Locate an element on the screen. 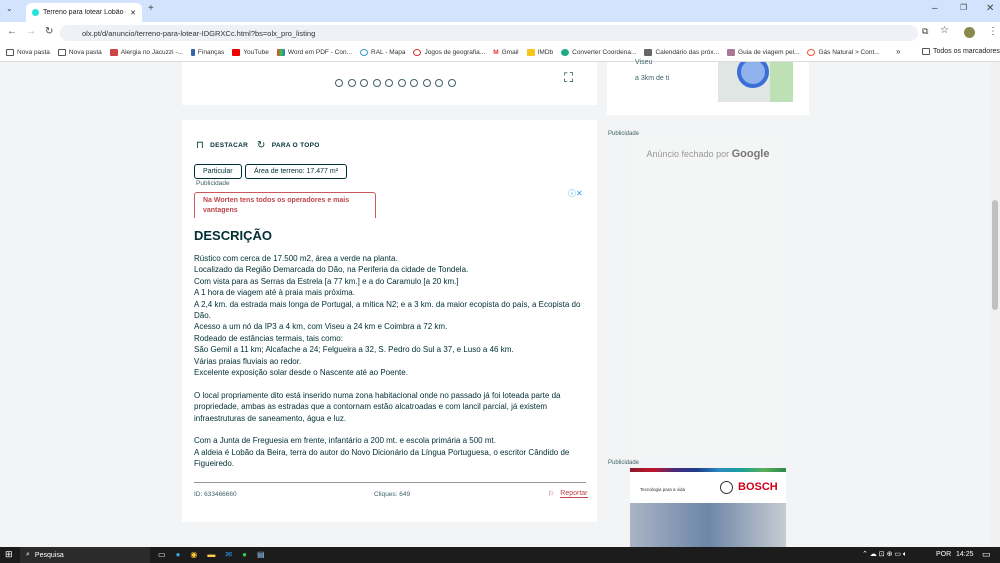  tab-active: Terreno para lotear Lobão da Beira ✕ is located at coordinates (84, 12).